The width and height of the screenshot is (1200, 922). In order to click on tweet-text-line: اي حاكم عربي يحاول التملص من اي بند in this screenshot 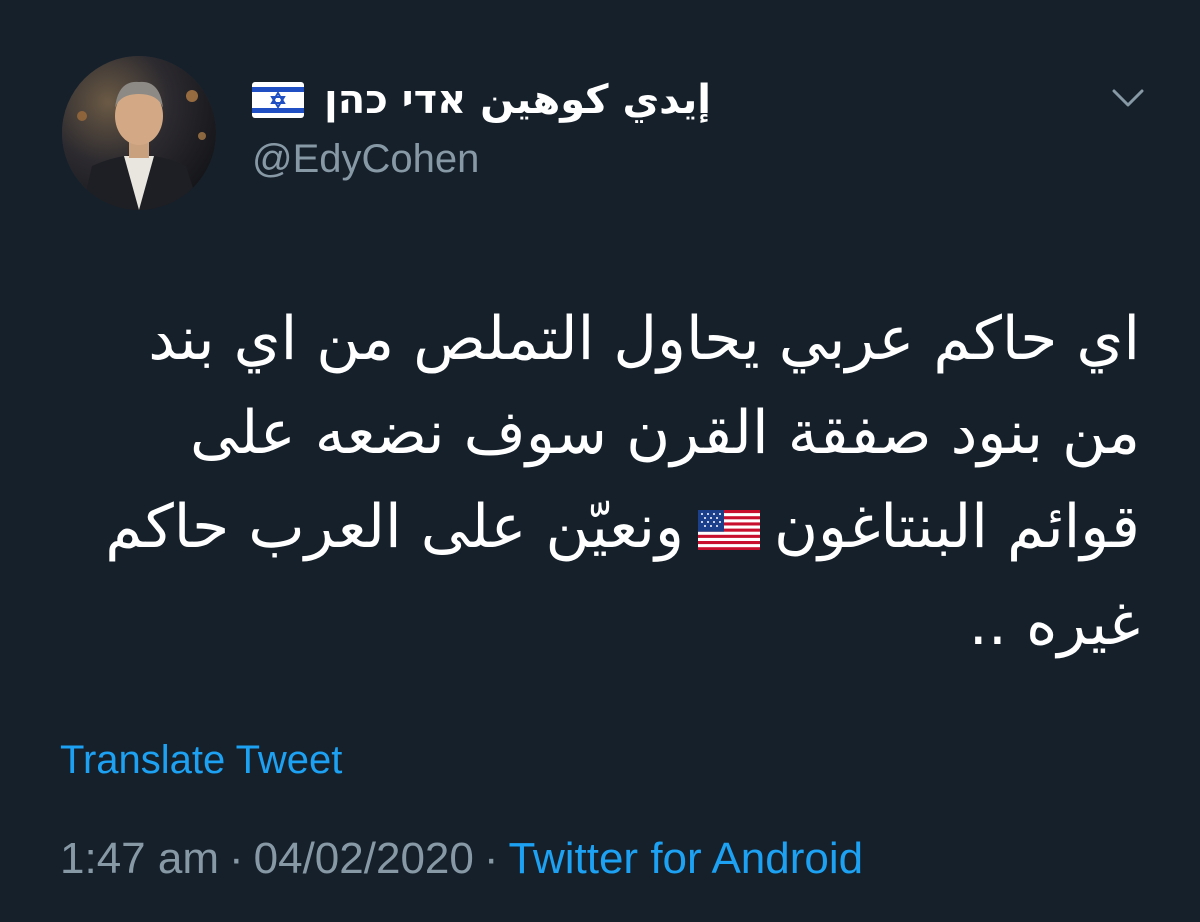, I will do `click(644, 339)`.